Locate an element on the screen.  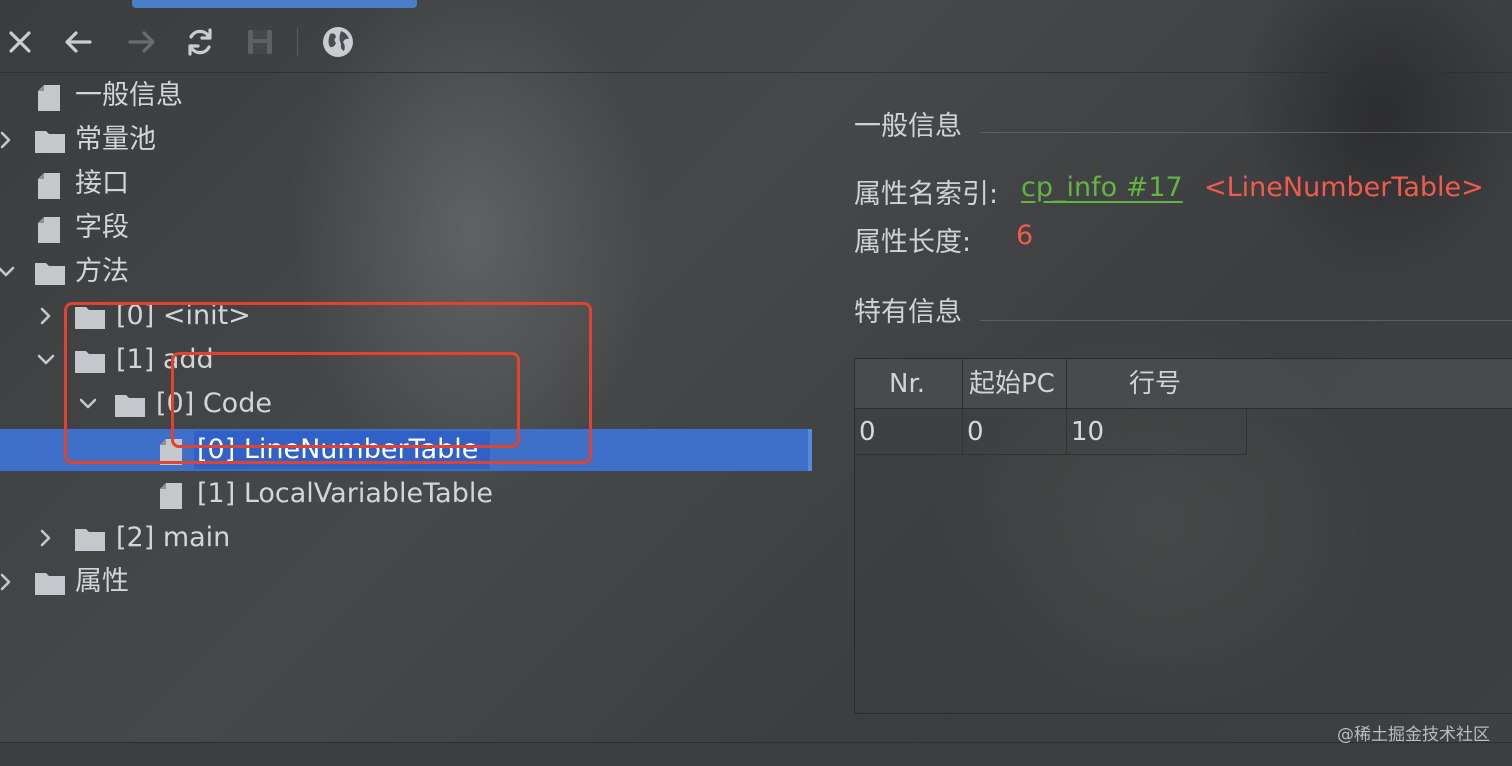
tree-item-method-main: [2] main is located at coordinates (415, 538).